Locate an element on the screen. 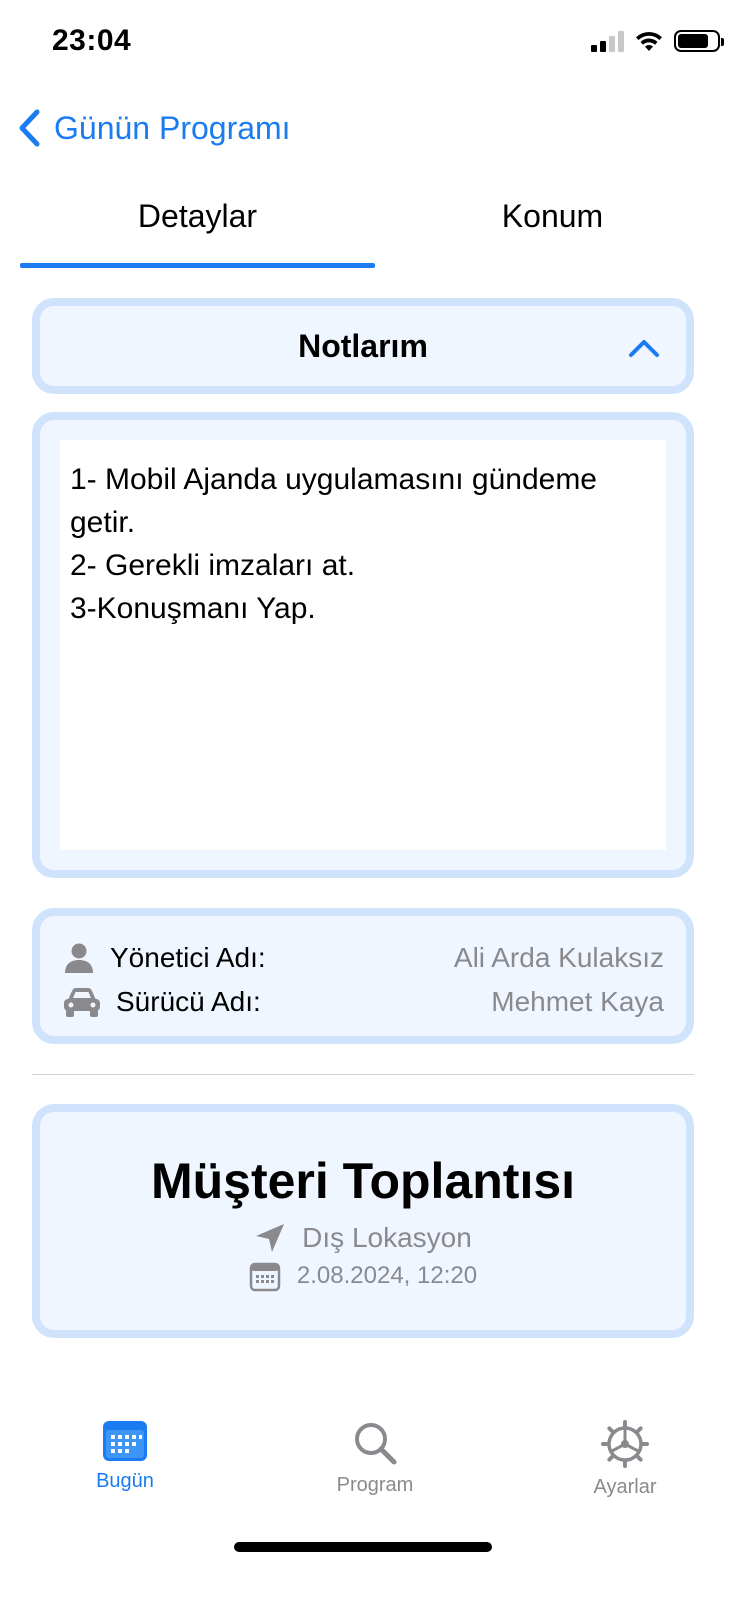  status-bar: 23:04 is located at coordinates (375, 45).